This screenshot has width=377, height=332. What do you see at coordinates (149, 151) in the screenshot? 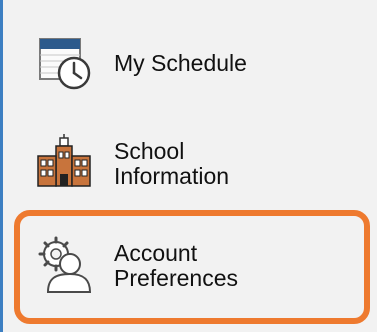
I see `label-line: School` at bounding box center [149, 151].